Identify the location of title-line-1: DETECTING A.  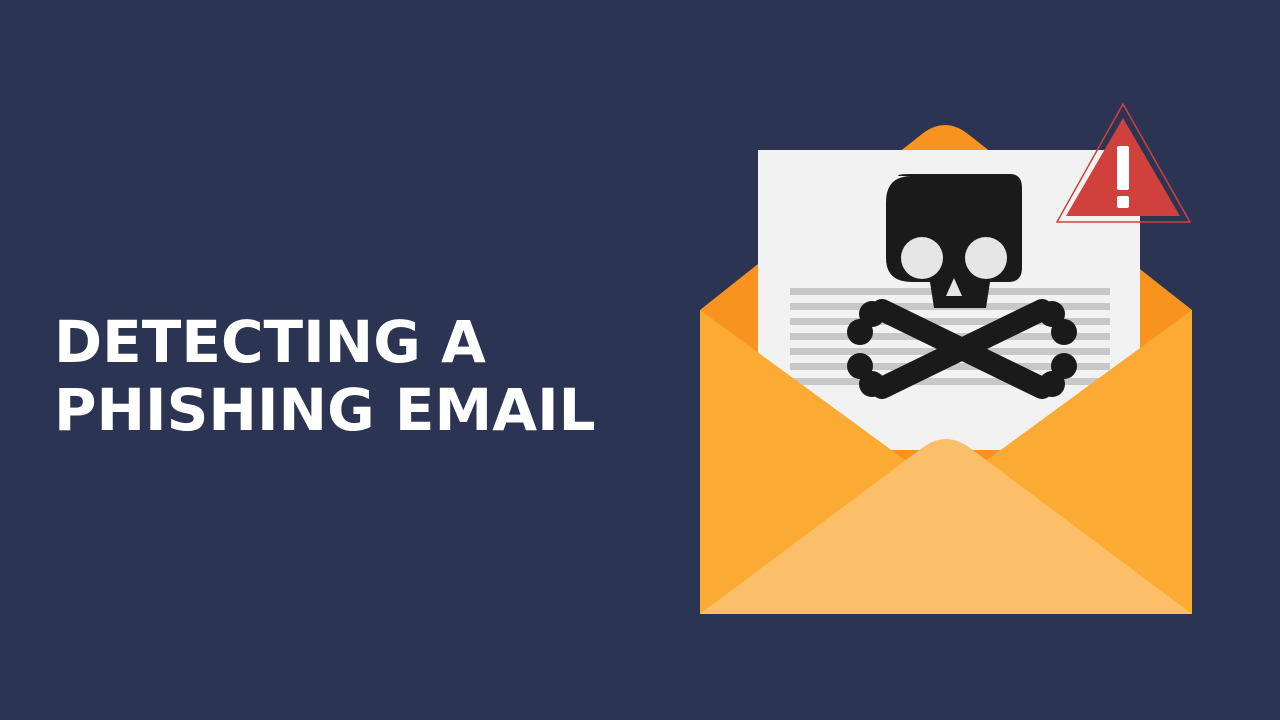
(270, 342).